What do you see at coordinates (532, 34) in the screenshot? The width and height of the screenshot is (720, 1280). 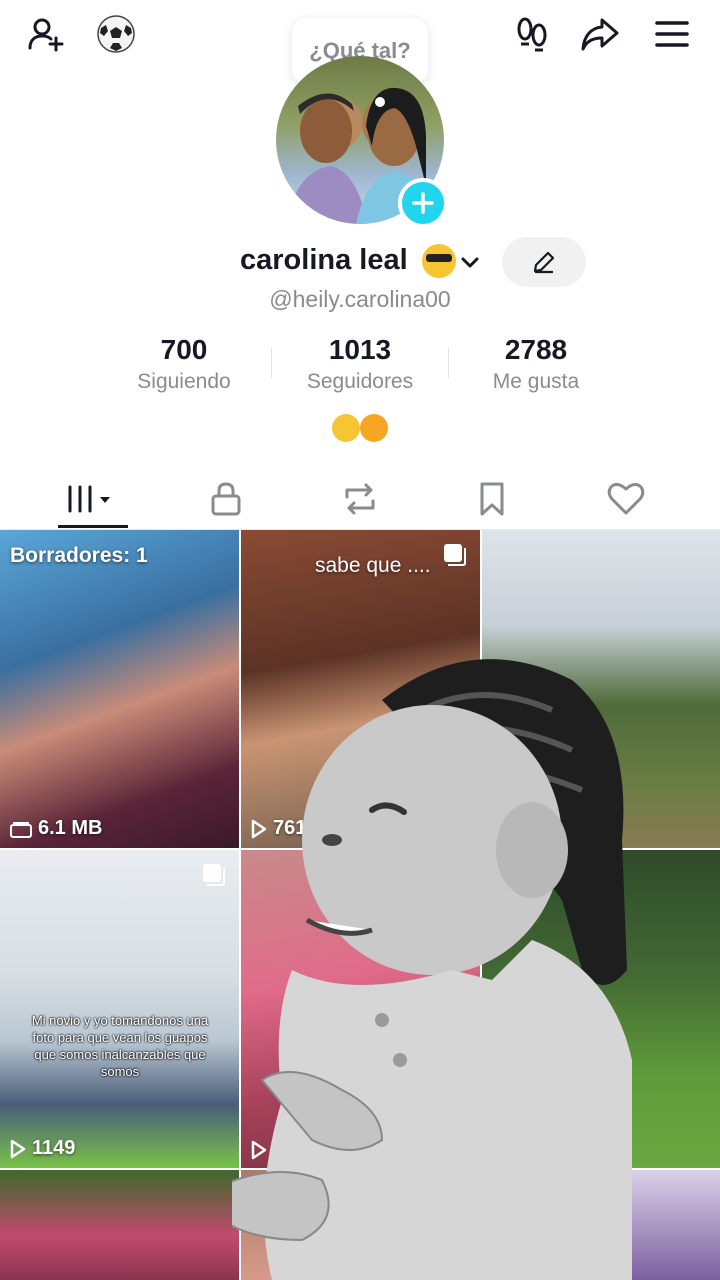 I see `footprints-icon` at bounding box center [532, 34].